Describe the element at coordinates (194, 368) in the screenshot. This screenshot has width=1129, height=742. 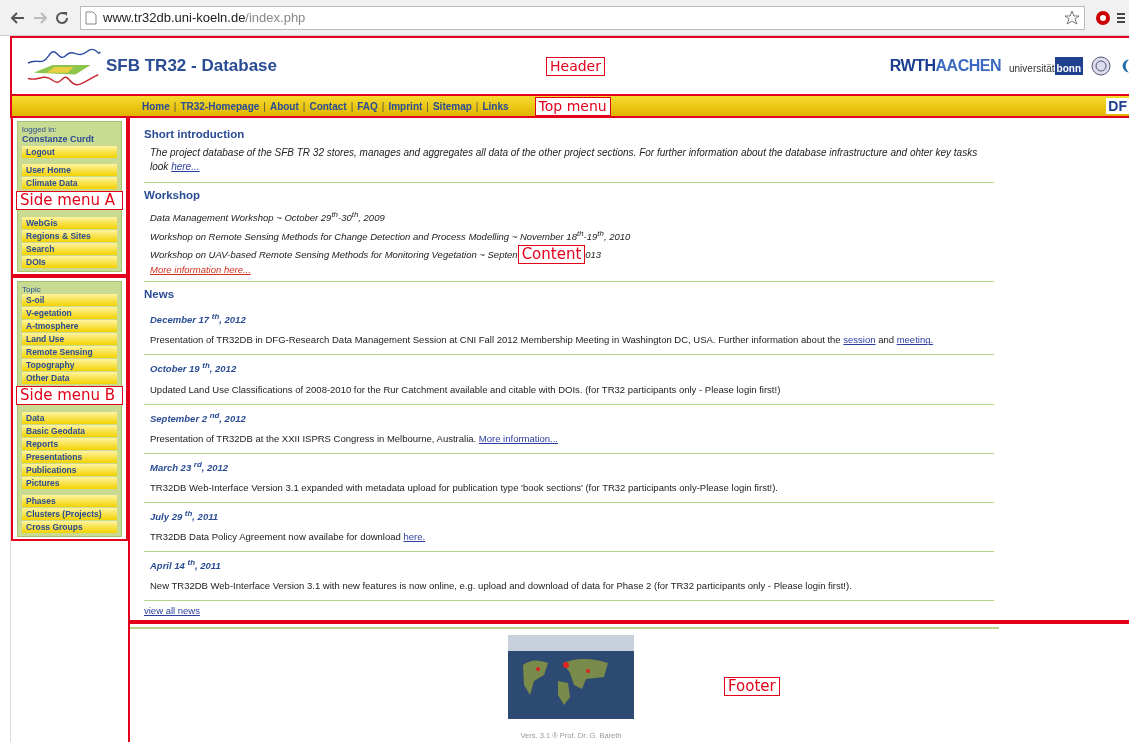
I see `news-date: October 19 $^{th}$, 2012` at that location.